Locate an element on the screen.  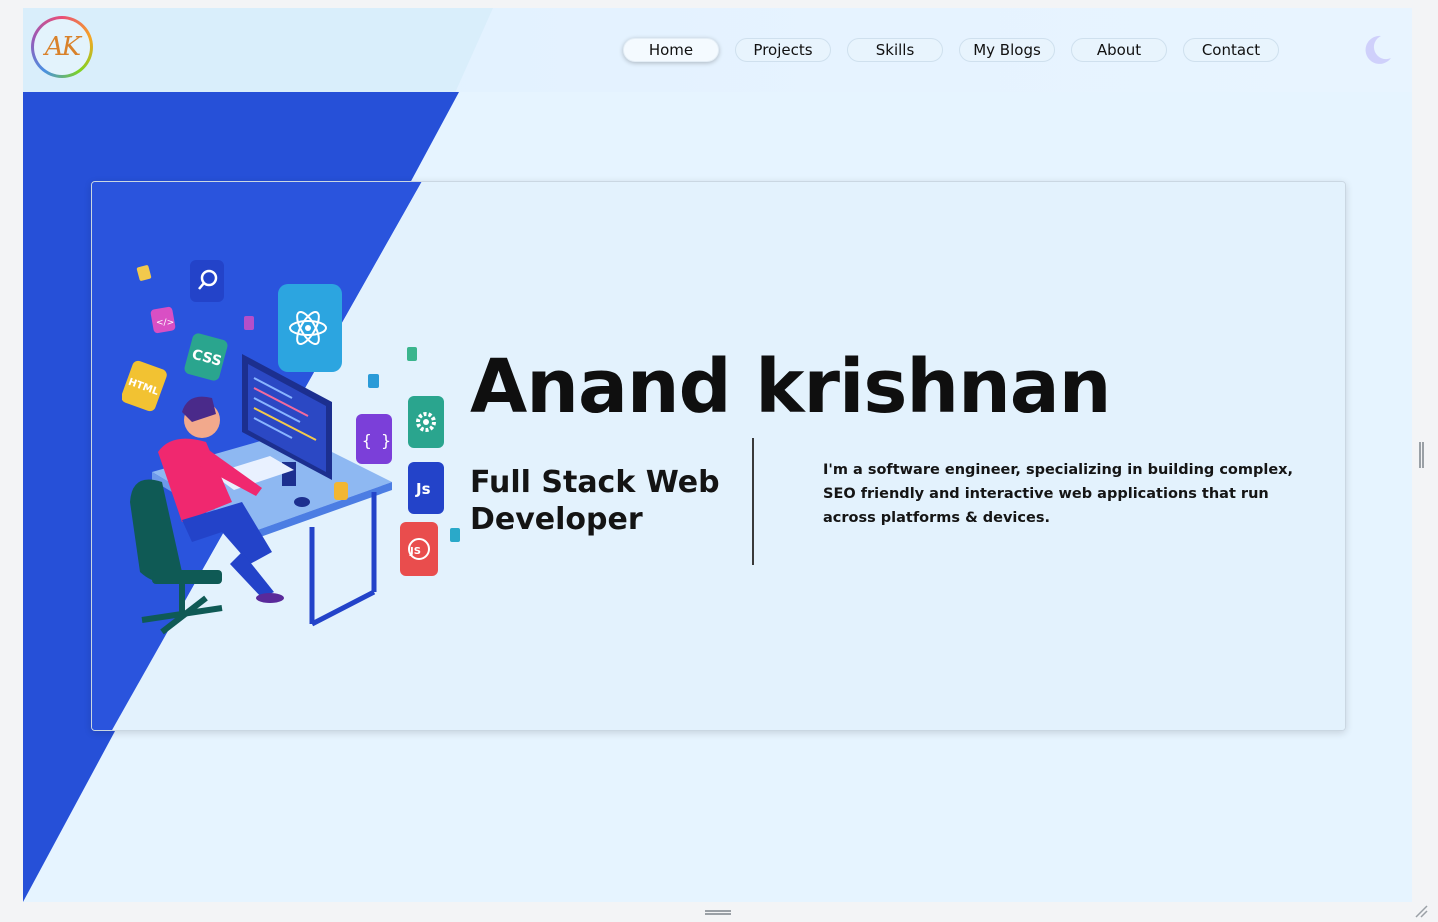
node-js-badge-icon: JS is located at coordinates (419, 549).